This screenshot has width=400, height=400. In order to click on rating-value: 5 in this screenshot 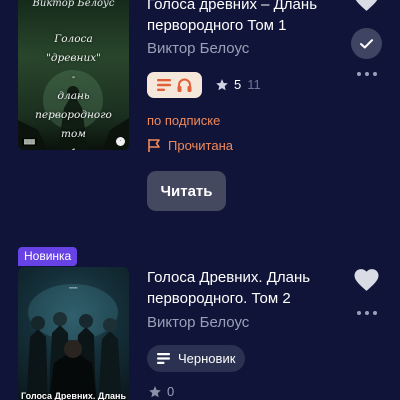, I will do `click(238, 84)`.